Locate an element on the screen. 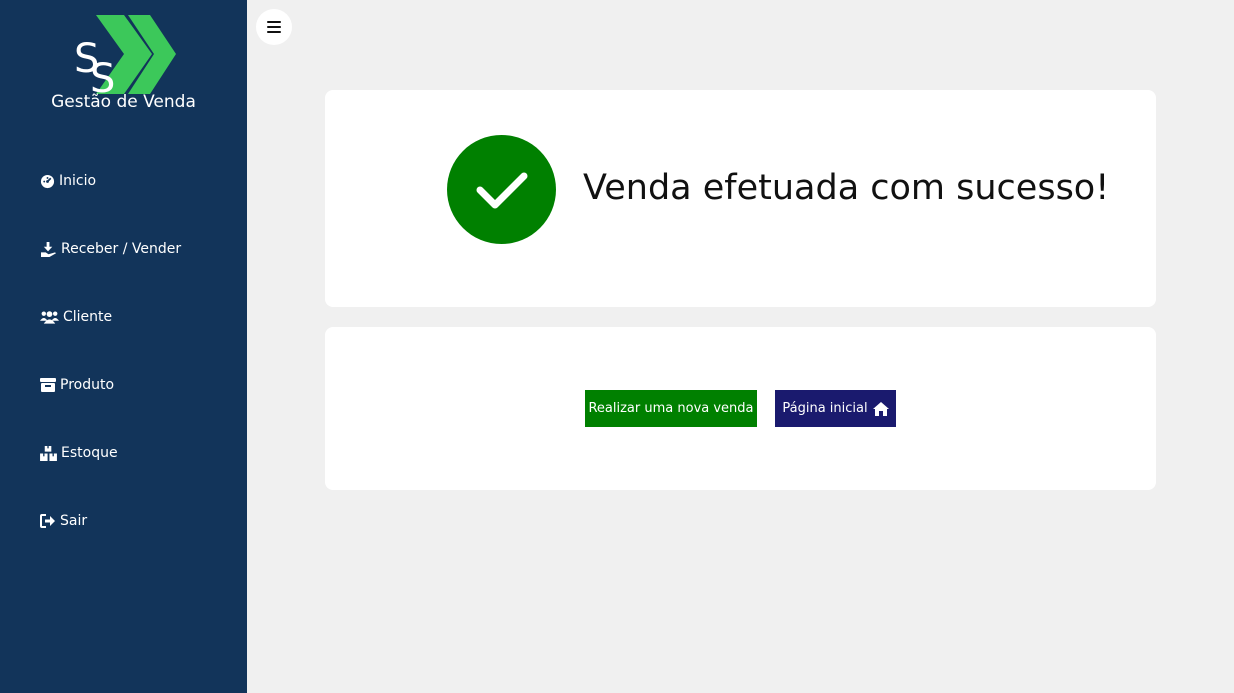  sidebar-item-label: Sair is located at coordinates (74, 521).